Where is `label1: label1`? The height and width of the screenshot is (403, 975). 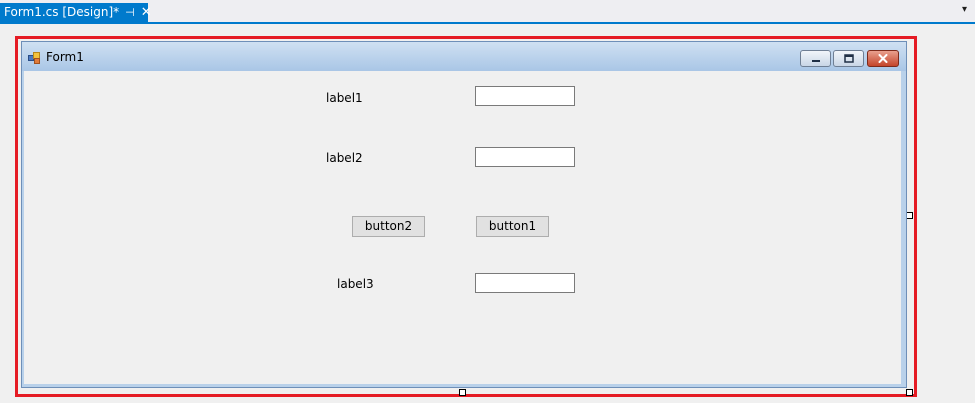 label1: label1 is located at coordinates (344, 98).